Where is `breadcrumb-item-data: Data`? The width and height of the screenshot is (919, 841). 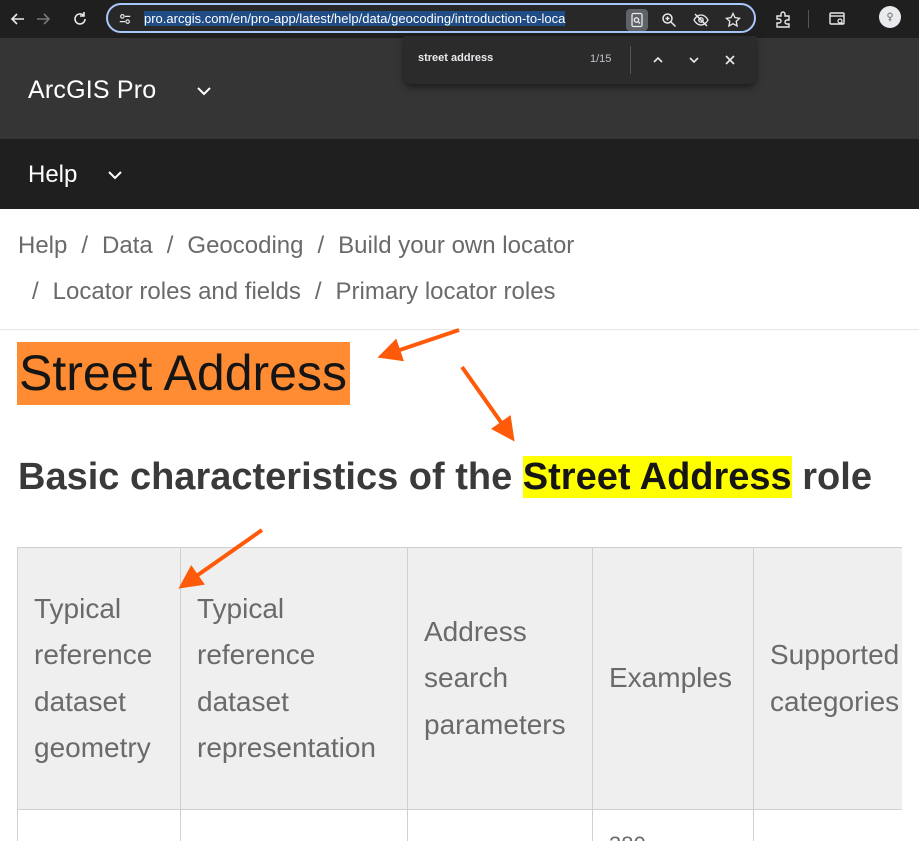
breadcrumb-item-data: Data is located at coordinates (127, 245).